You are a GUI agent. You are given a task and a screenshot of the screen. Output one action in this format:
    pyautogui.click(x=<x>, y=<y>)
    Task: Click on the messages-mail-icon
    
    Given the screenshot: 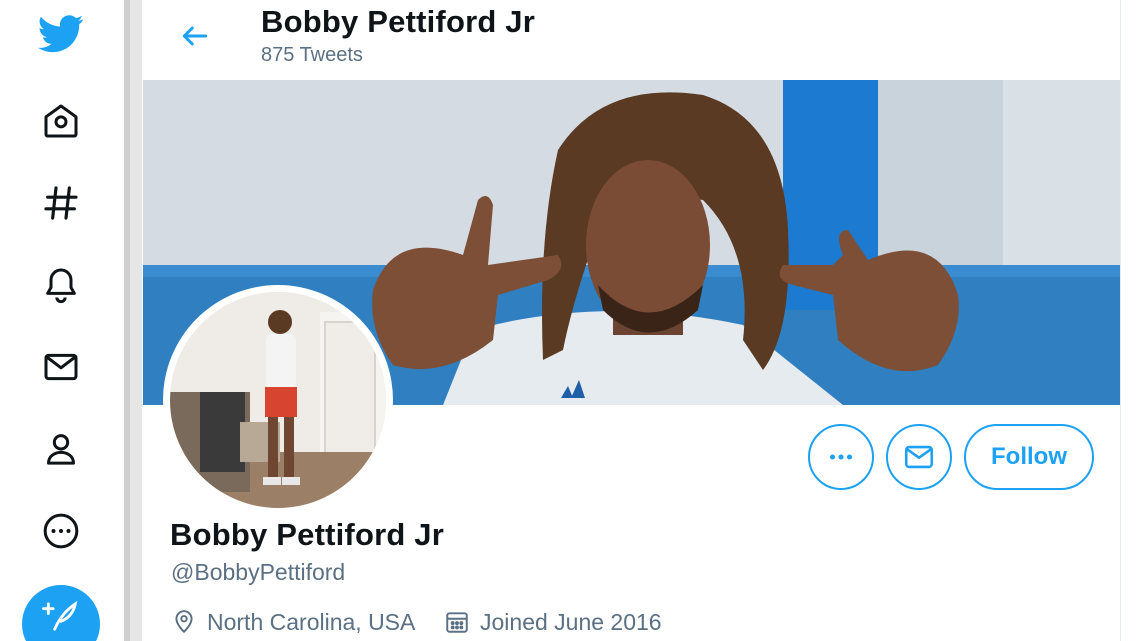 What is the action you would take?
    pyautogui.click(x=61, y=367)
    